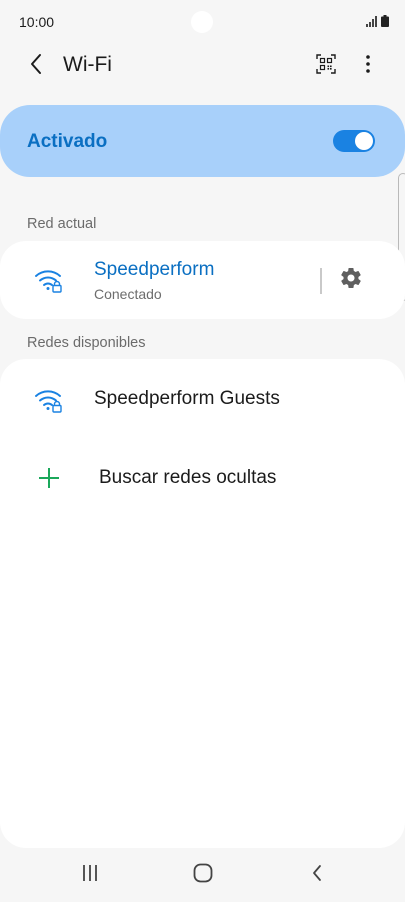 The height and width of the screenshot is (902, 405). I want to click on recents-icon, so click(90, 875).